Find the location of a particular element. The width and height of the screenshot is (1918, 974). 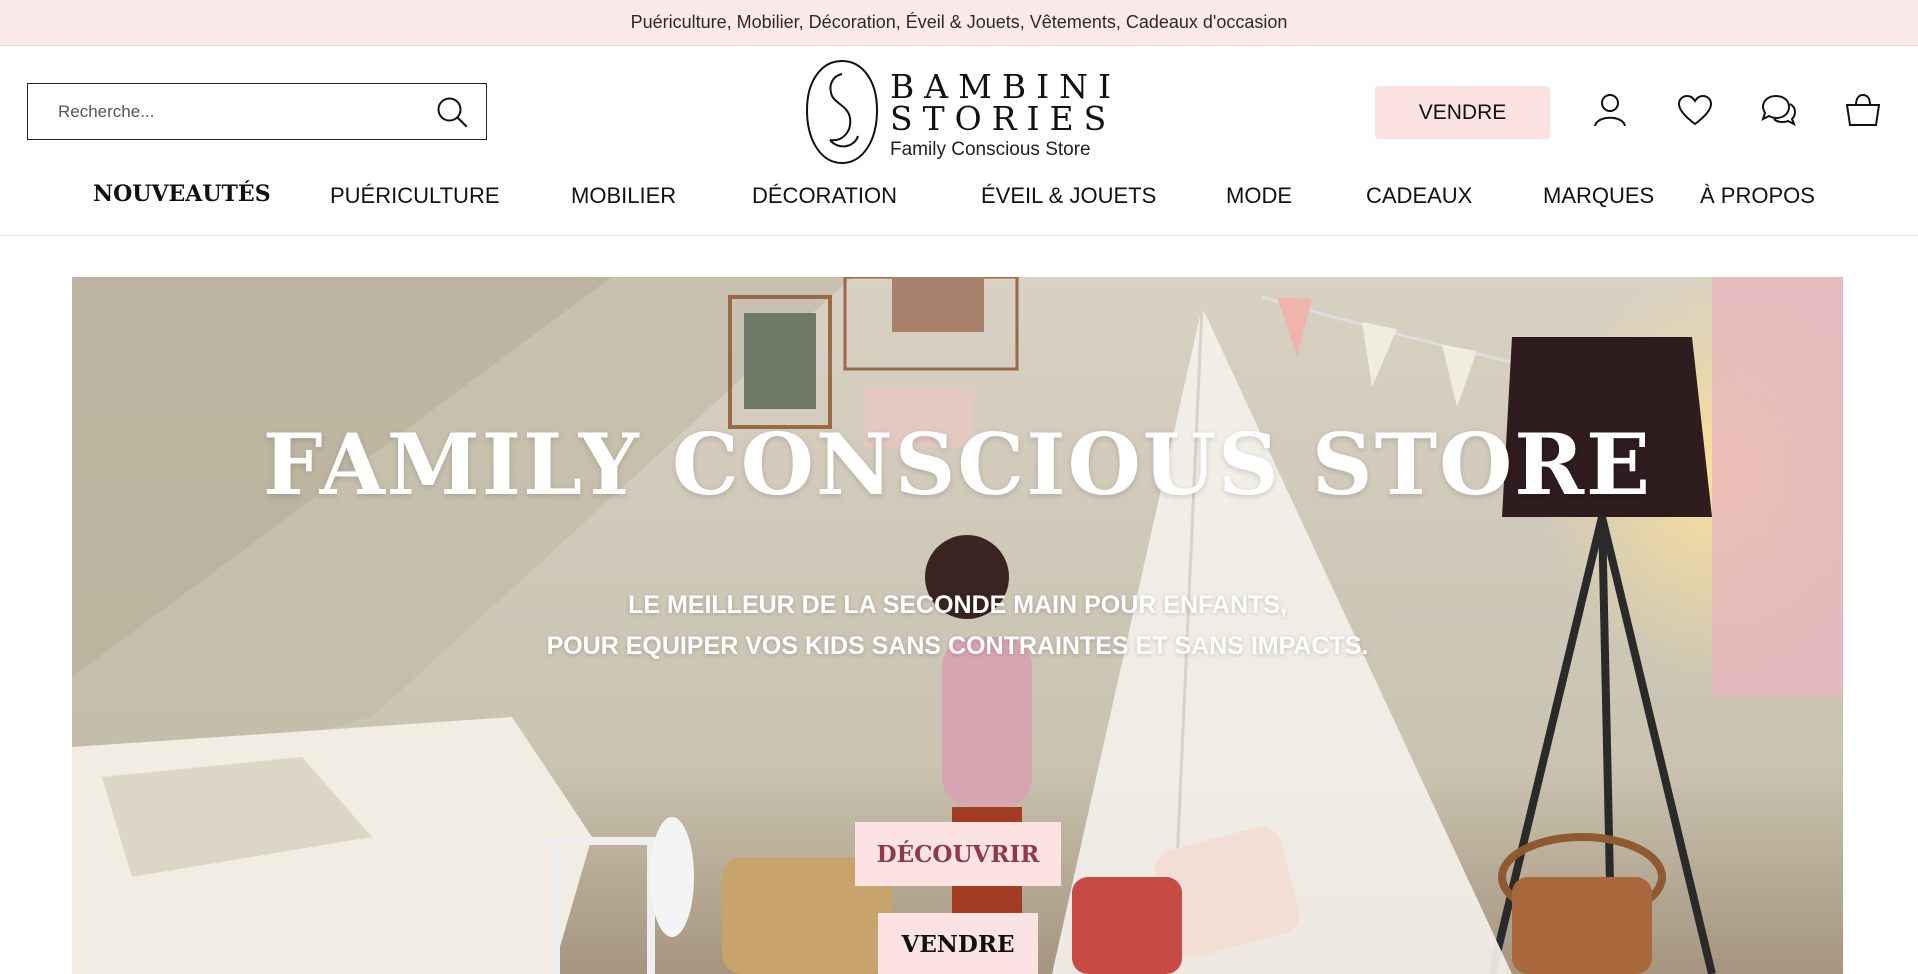

hero-title: FAMILY CONSCIOUS STORE is located at coordinates (957, 464).